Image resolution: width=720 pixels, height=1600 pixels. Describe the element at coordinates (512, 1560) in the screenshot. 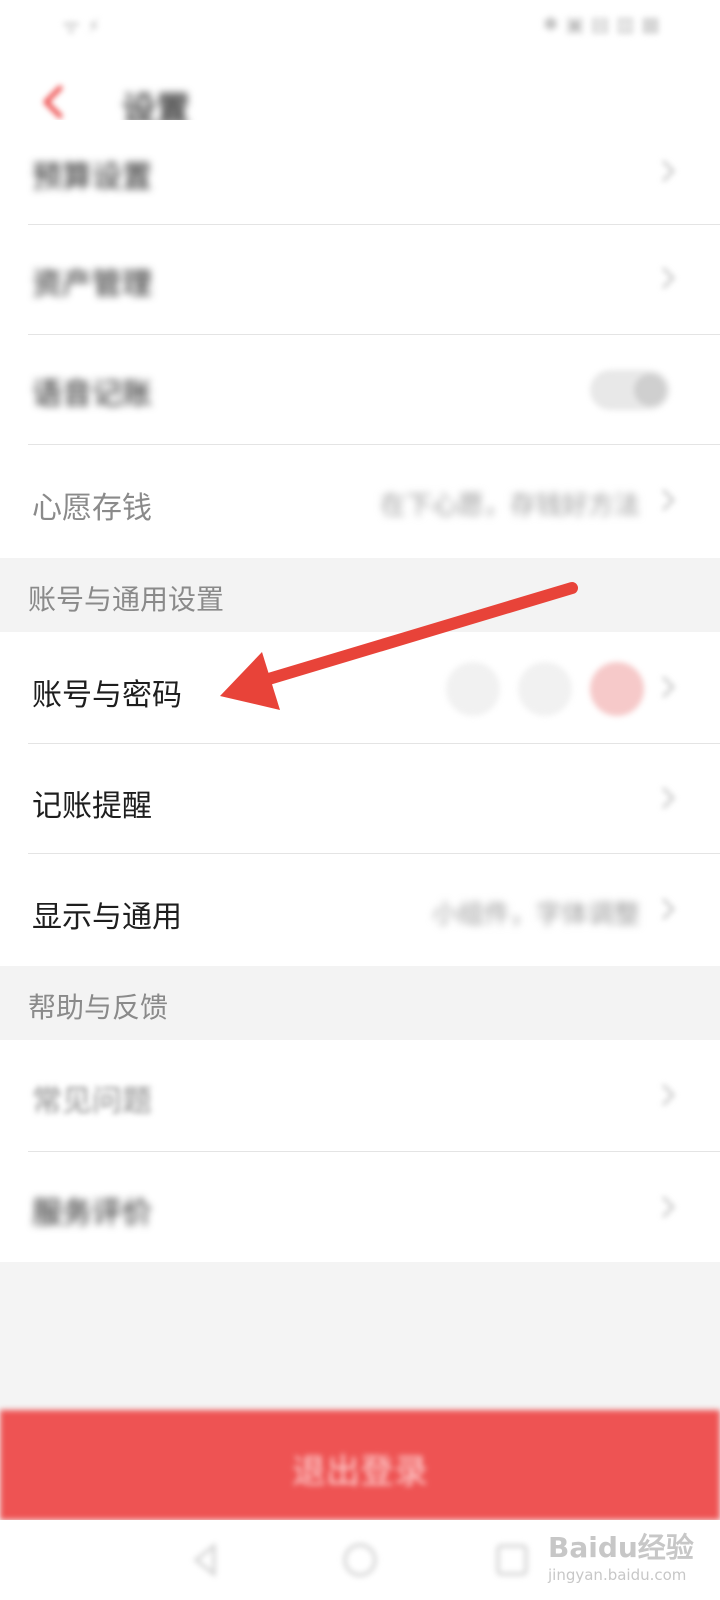

I see `nav-recents-icon` at that location.